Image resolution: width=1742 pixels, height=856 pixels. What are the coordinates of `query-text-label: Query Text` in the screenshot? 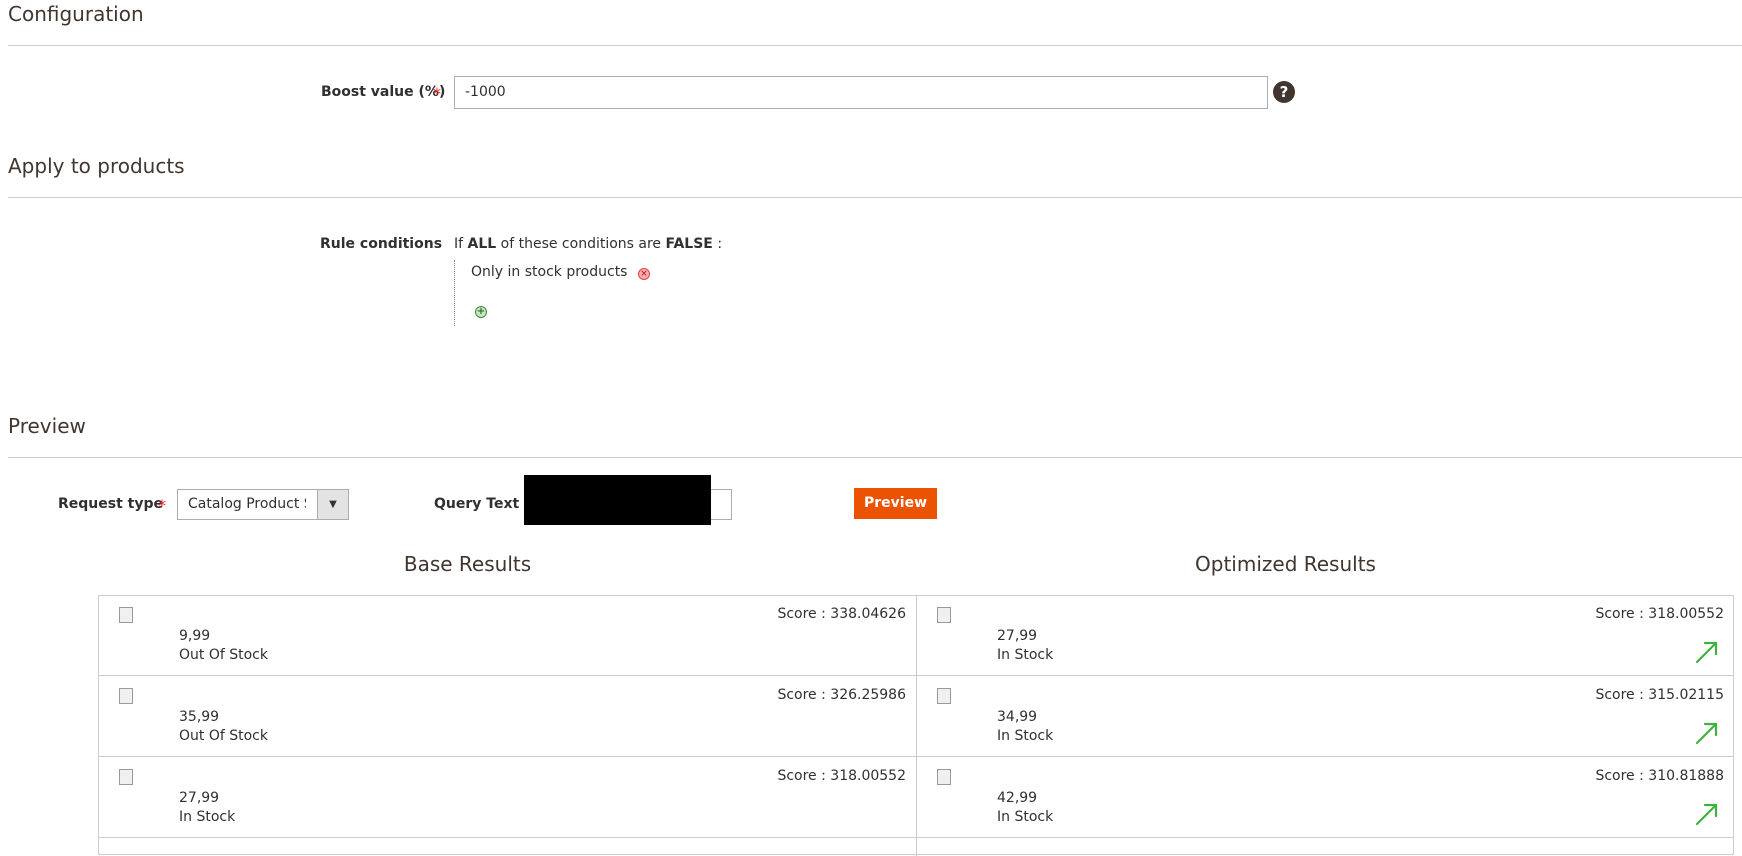 It's located at (477, 504).